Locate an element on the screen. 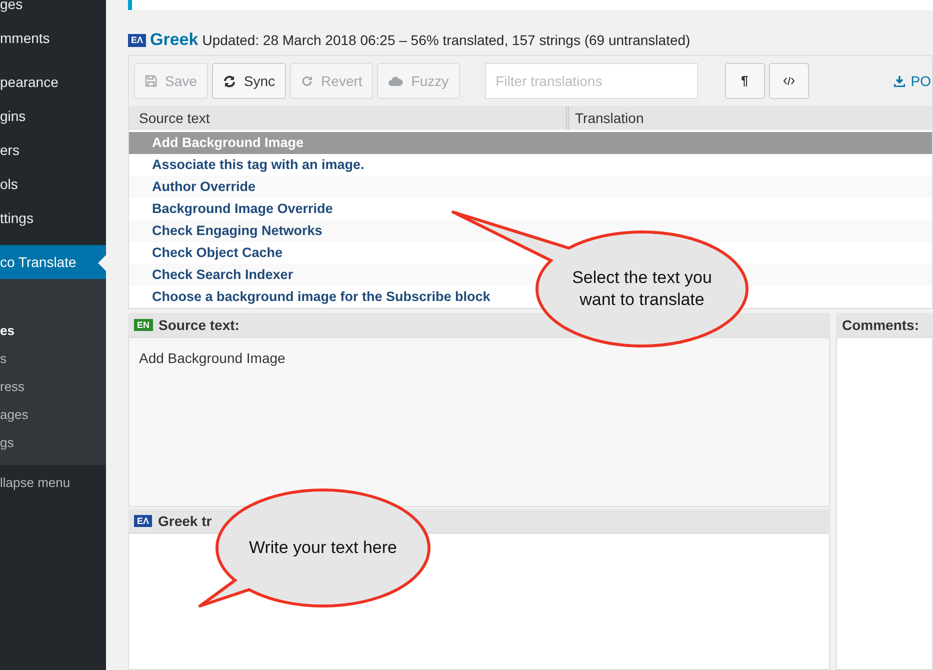 This screenshot has height=670, width=933. submenu-item: s is located at coordinates (53, 359).